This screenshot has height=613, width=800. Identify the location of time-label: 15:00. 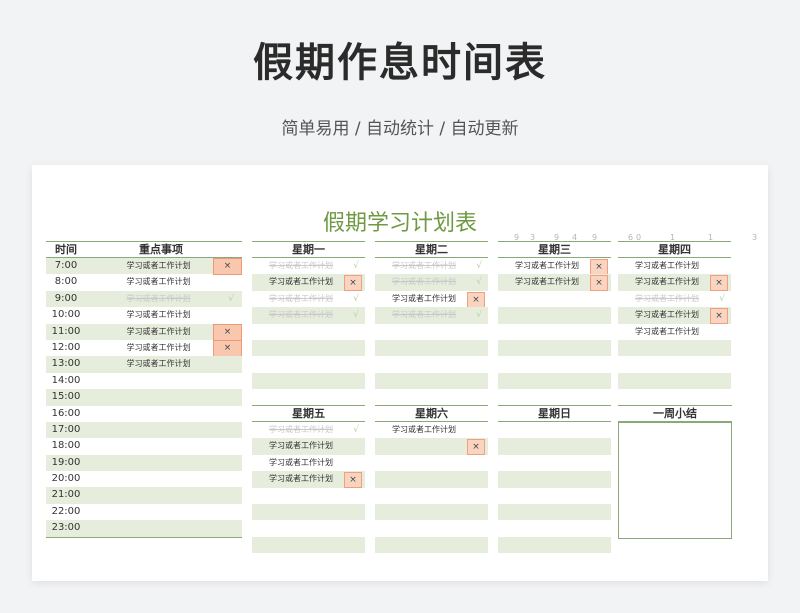
(66, 397).